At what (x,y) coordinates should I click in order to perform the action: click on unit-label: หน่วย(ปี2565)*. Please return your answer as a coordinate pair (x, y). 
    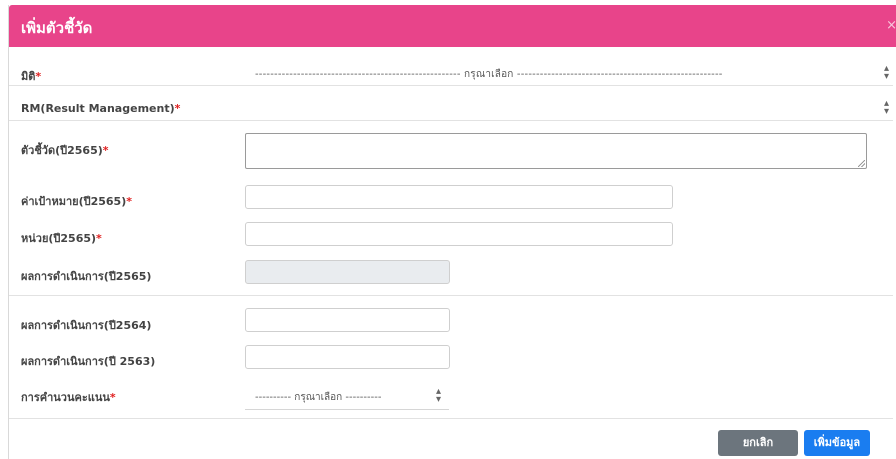
    Looking at the image, I should click on (61, 238).